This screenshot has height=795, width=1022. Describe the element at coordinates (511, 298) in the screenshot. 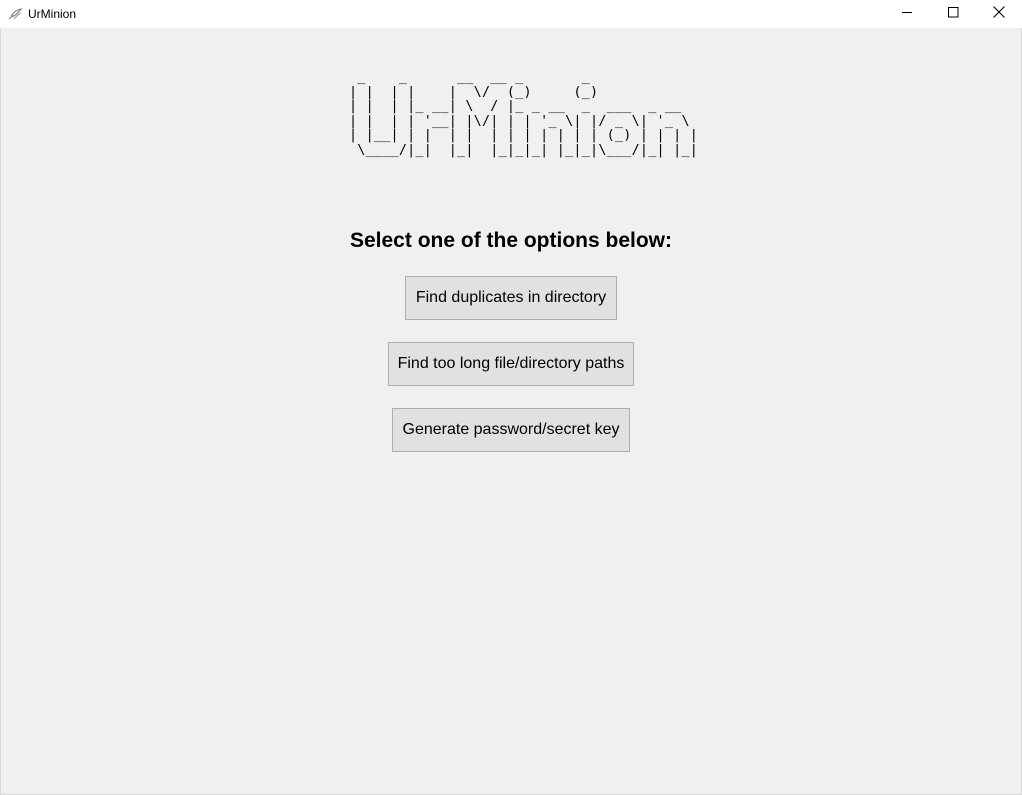

I see `find-duplicates-button: Find duplicates in directory` at that location.